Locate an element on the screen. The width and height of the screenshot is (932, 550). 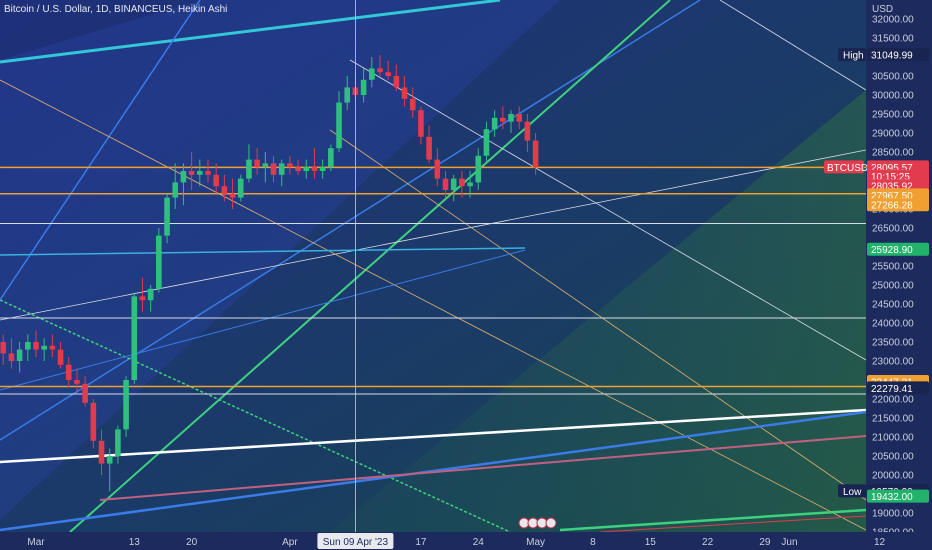
svg-text: Sun 09 Apr '23 is located at coordinates (356, 542).